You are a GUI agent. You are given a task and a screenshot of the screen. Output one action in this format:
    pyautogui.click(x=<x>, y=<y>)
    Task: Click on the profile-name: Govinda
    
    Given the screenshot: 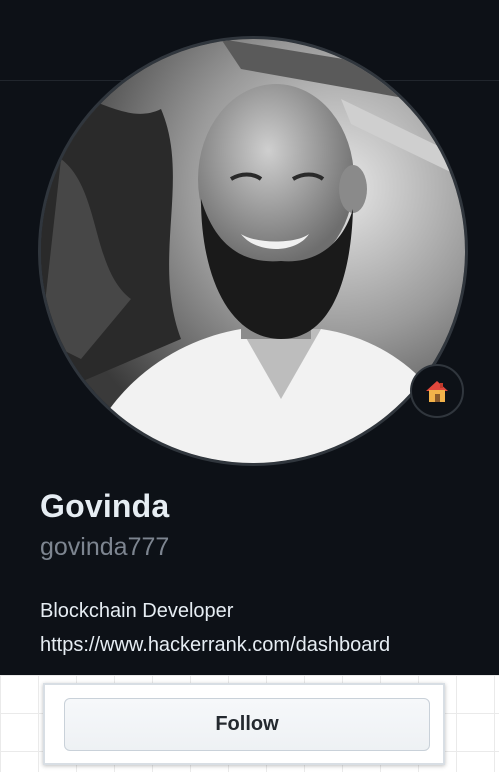 What is the action you would take?
    pyautogui.click(x=105, y=506)
    